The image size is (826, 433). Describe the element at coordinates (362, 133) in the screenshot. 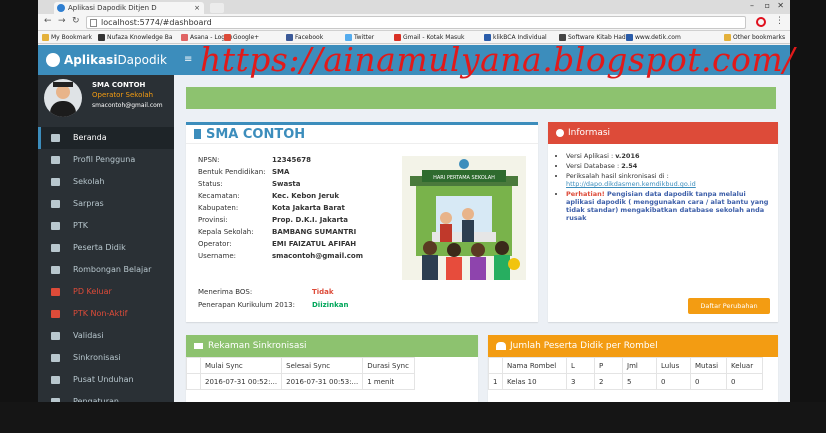

I see `school-title: SMA CONTOH` at that location.